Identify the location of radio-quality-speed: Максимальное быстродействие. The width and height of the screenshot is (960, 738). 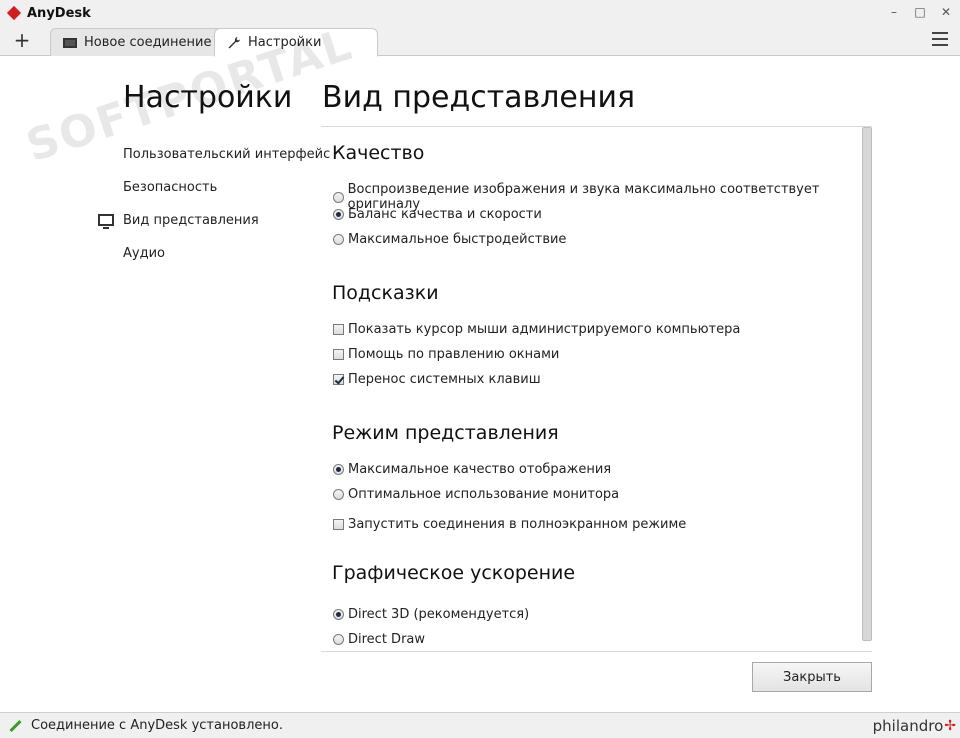
(449, 239).